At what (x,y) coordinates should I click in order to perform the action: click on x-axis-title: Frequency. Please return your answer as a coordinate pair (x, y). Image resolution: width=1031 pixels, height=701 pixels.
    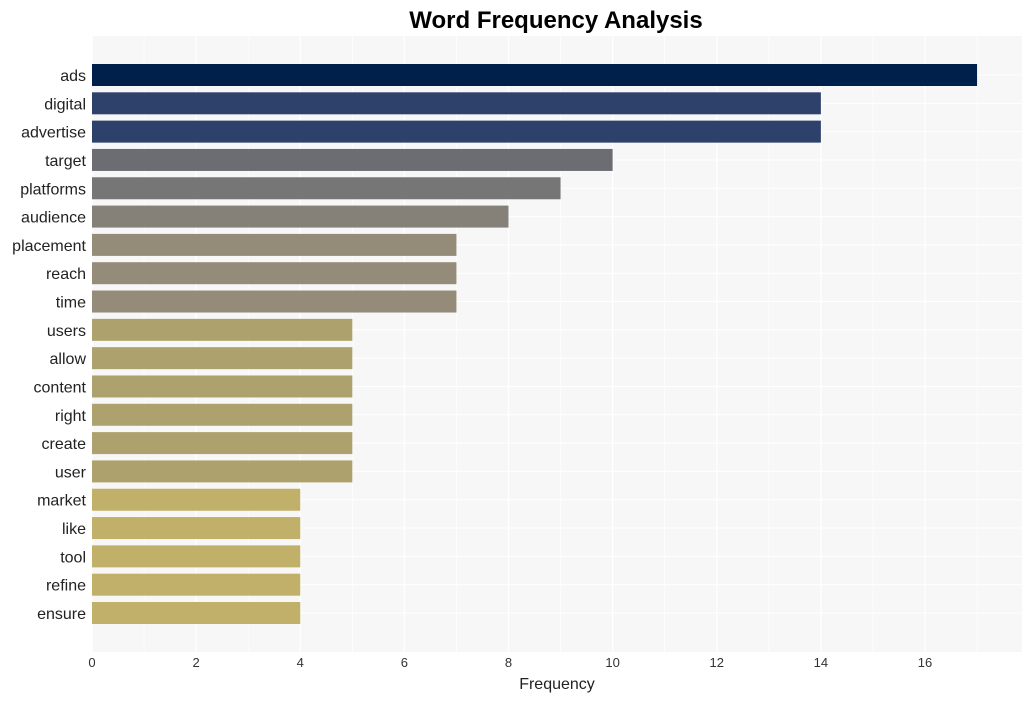
    Looking at the image, I should click on (557, 684).